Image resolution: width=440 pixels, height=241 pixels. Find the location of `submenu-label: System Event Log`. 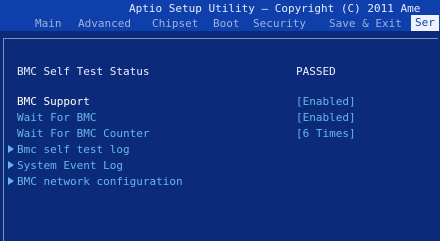

submenu-label: System Event Log is located at coordinates (70, 165).